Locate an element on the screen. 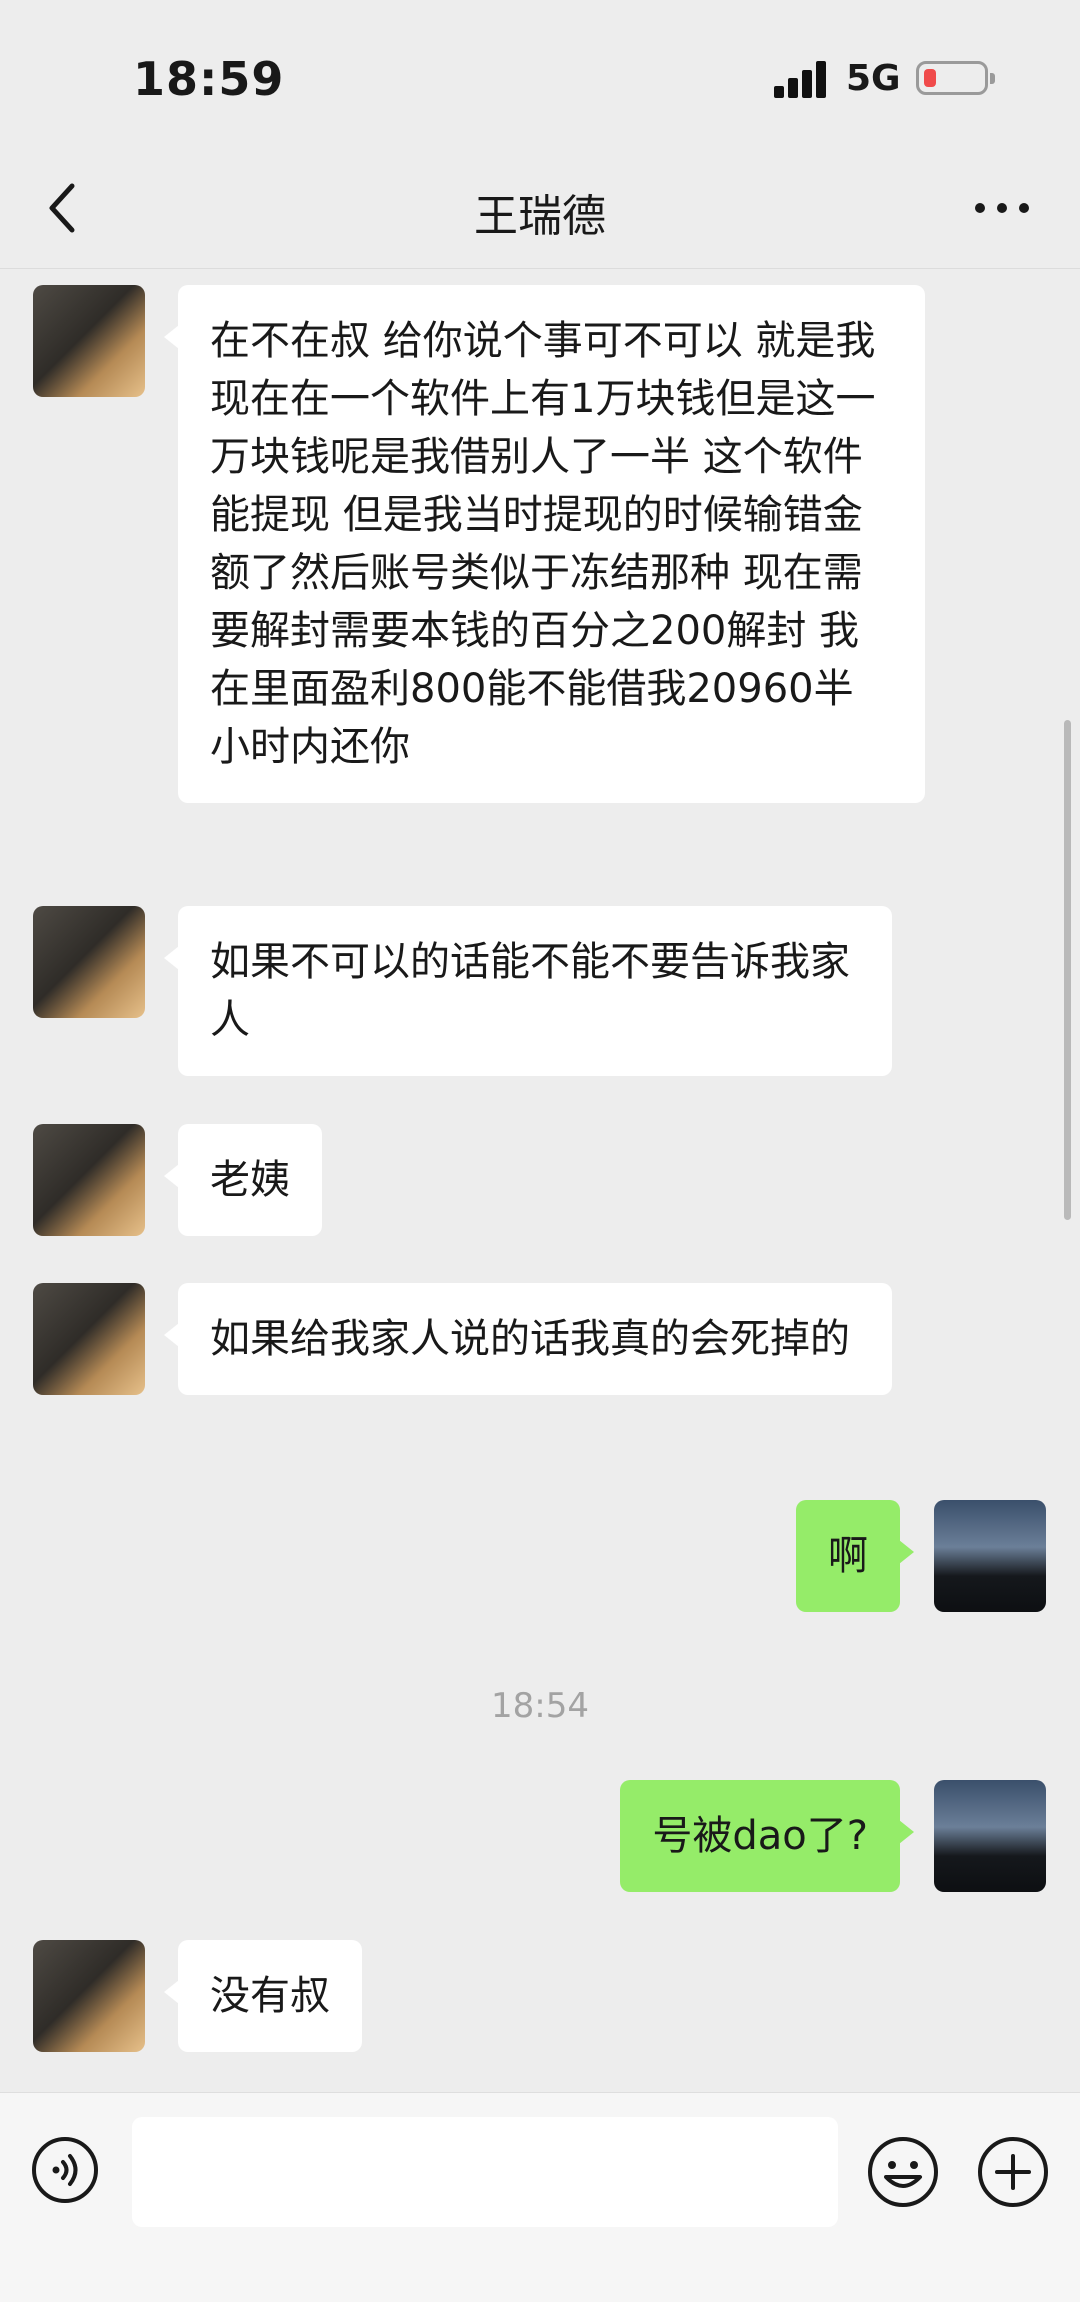 The image size is (1080, 2302). battery-level is located at coordinates (930, 78).